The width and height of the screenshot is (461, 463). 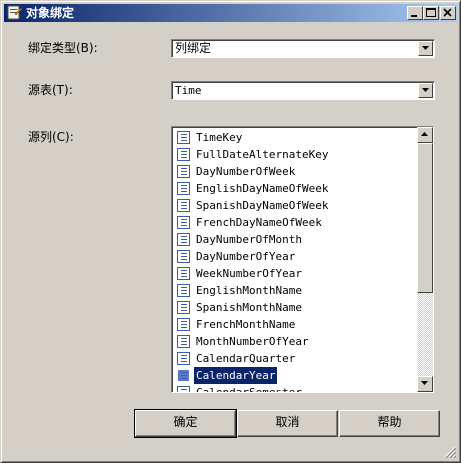 I want to click on column-item-label: EnglishDayNameOfWeek, so click(x=262, y=188).